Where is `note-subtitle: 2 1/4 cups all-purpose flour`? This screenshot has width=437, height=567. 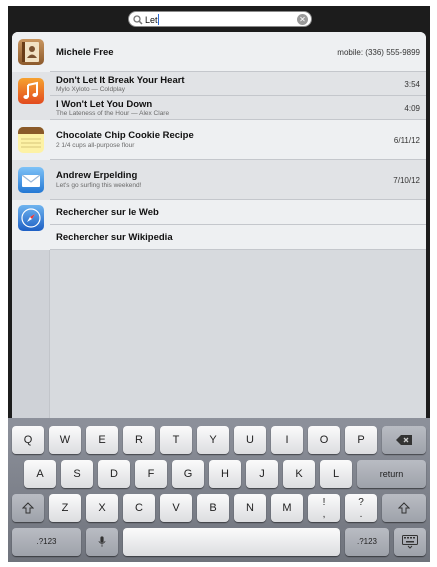
note-subtitle: 2 1/4 cups all-purpose flour is located at coordinates (95, 145).